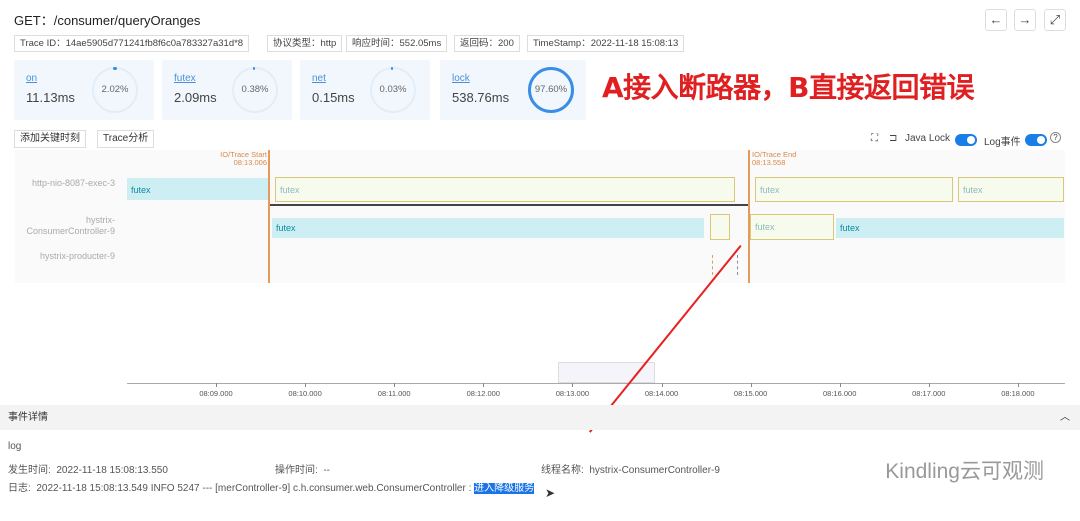 This screenshot has height=521, width=1080. Describe the element at coordinates (513, 90) in the screenshot. I see `metric-card-lock: lock 538.76ms 97.60%` at that location.